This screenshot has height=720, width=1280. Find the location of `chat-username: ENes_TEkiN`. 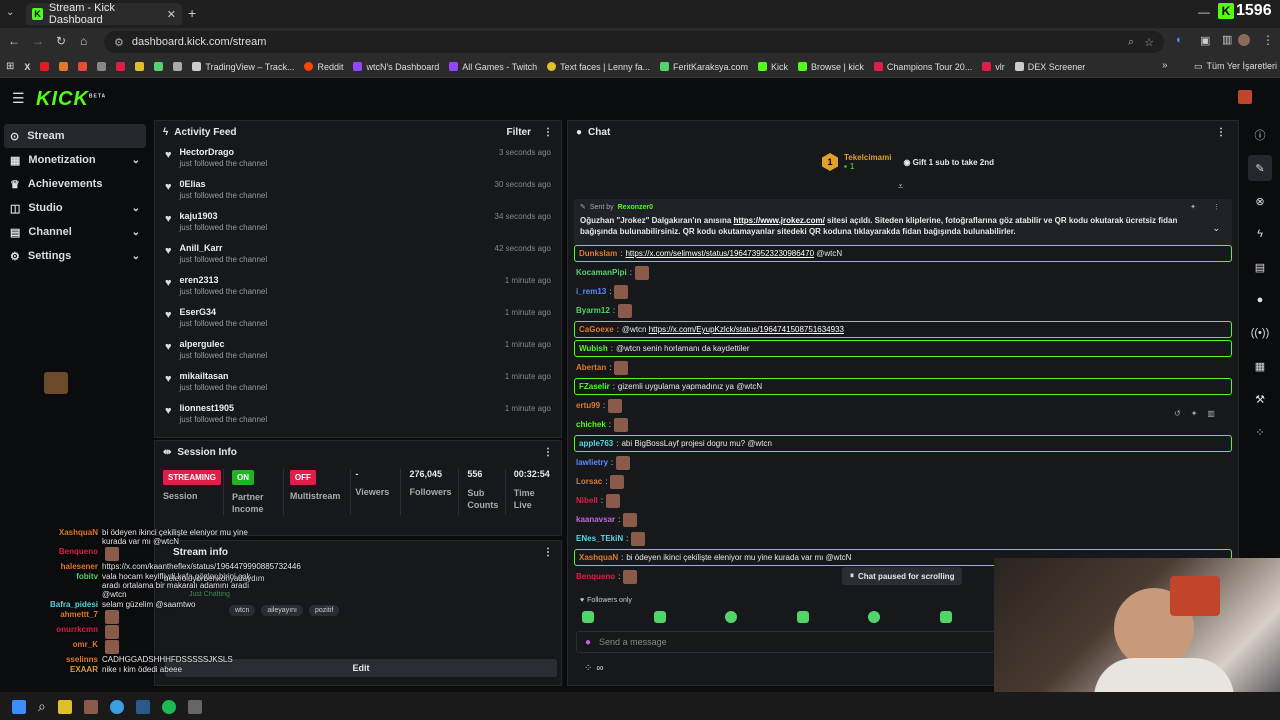

chat-username: ENes_TEkiN is located at coordinates (599, 538).